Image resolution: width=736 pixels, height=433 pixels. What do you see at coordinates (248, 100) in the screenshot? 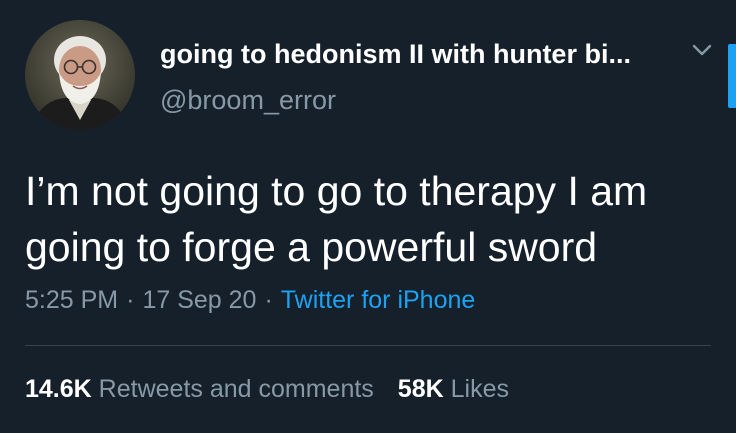
I see `user-handle: @broom_error` at bounding box center [248, 100].